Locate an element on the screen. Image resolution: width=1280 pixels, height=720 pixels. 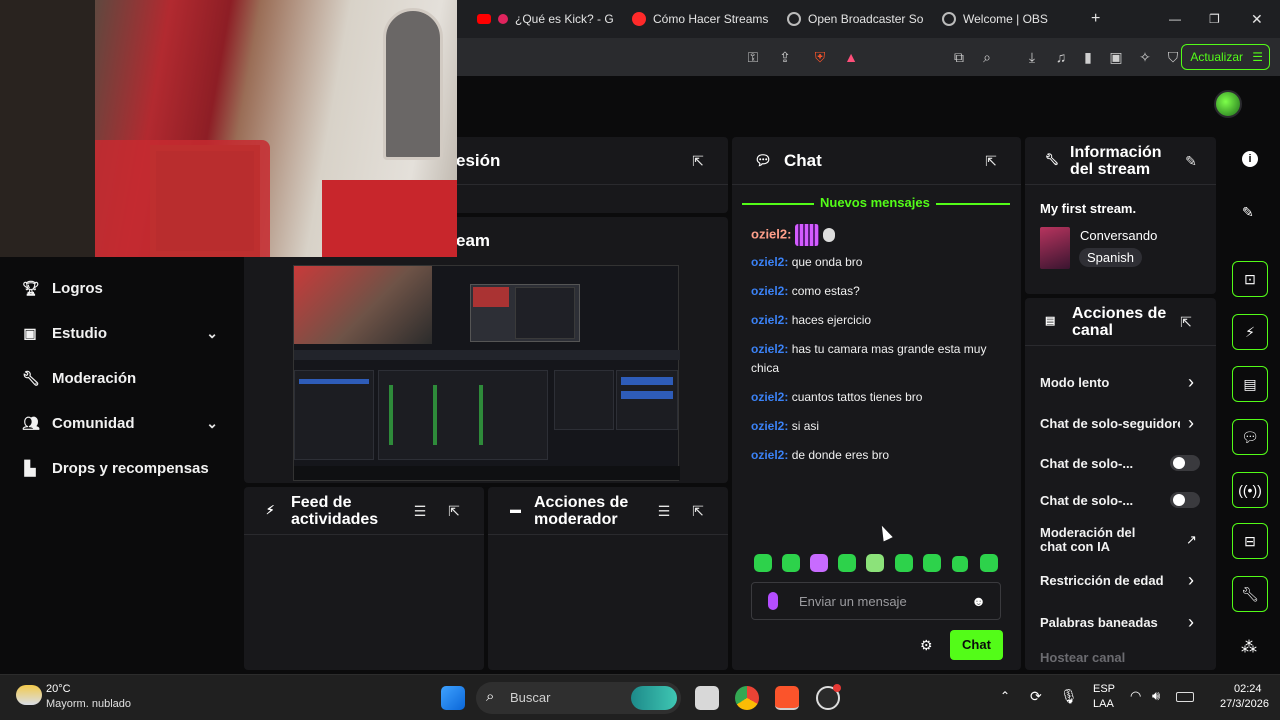
activity-feed-panel: ⚡︎ Feed de actividades ☰ ⇱ is located at coordinates (364, 578).